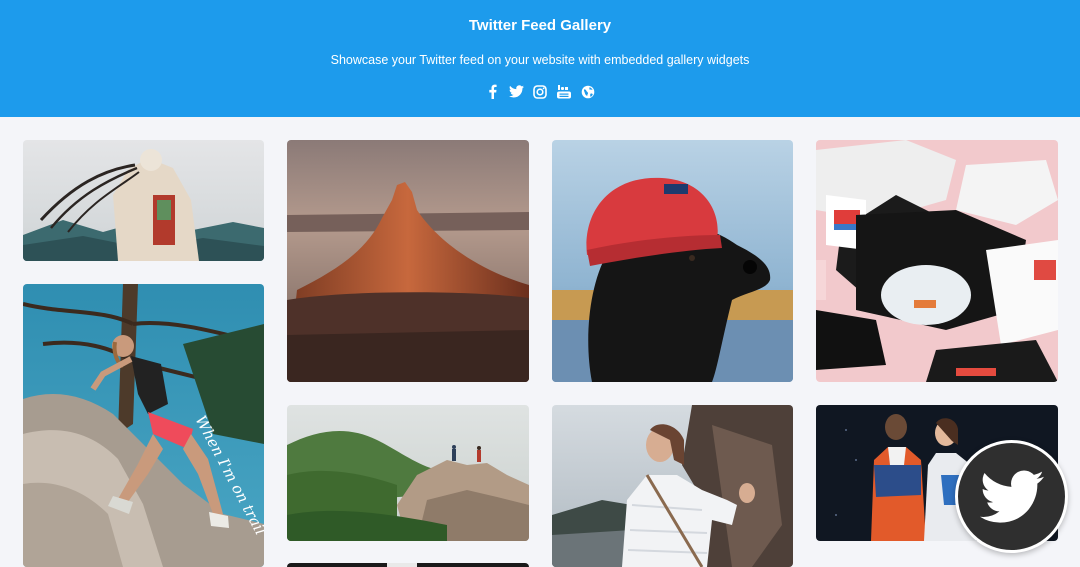  What do you see at coordinates (540, 25) in the screenshot?
I see `page-title: Twitter Feed Gallery` at bounding box center [540, 25].